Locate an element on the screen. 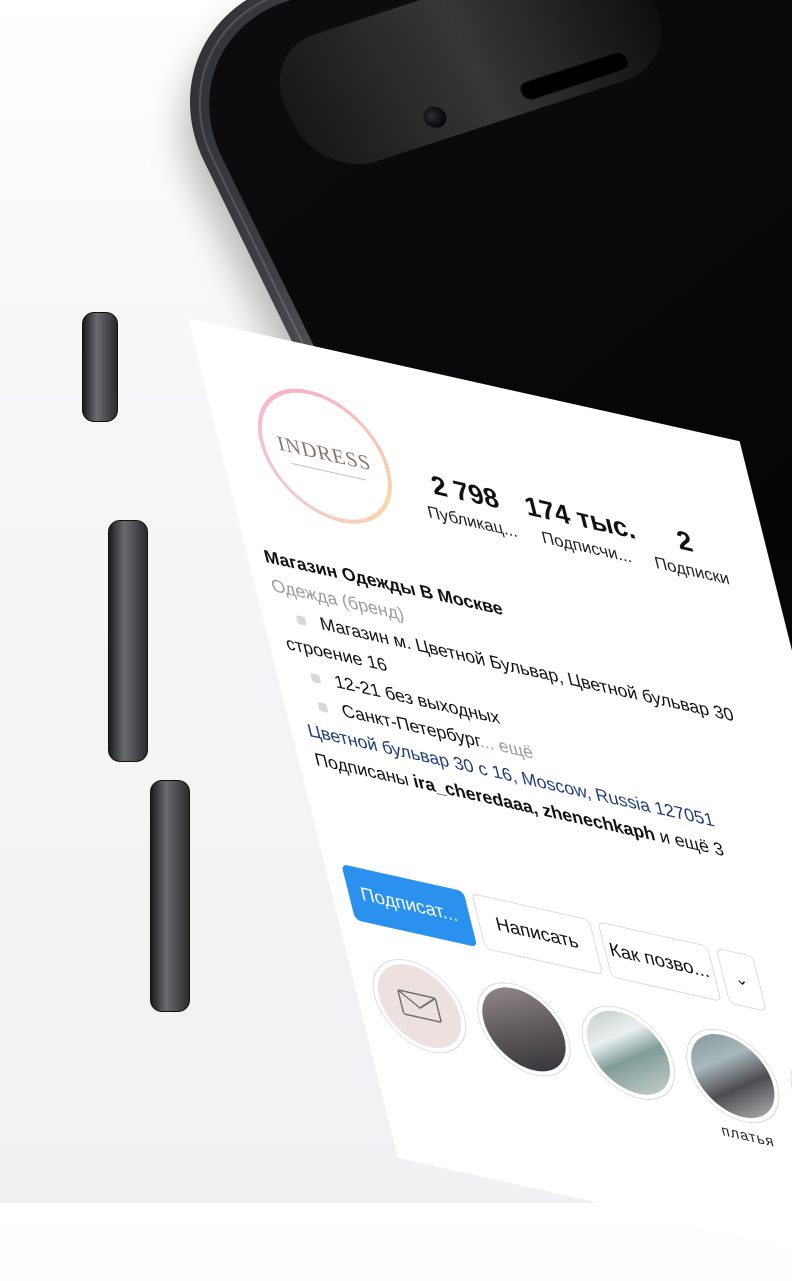  highlight-label: платья is located at coordinates (748, 1136).